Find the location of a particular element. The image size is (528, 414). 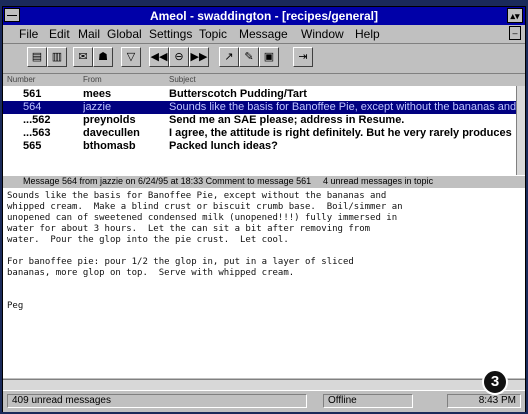

toolbar: ▤ ▥ ✉ ☗ ▽ ◀◀ ⊖ ▶▶ ↗ ✎ ▣ ⇥ is located at coordinates (264, 58).